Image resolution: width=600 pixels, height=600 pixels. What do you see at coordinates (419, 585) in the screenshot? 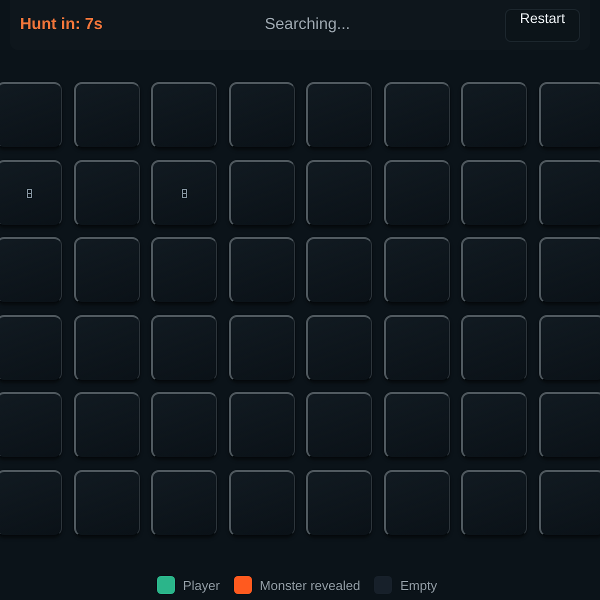
I see `legend-label: Empty` at bounding box center [419, 585].